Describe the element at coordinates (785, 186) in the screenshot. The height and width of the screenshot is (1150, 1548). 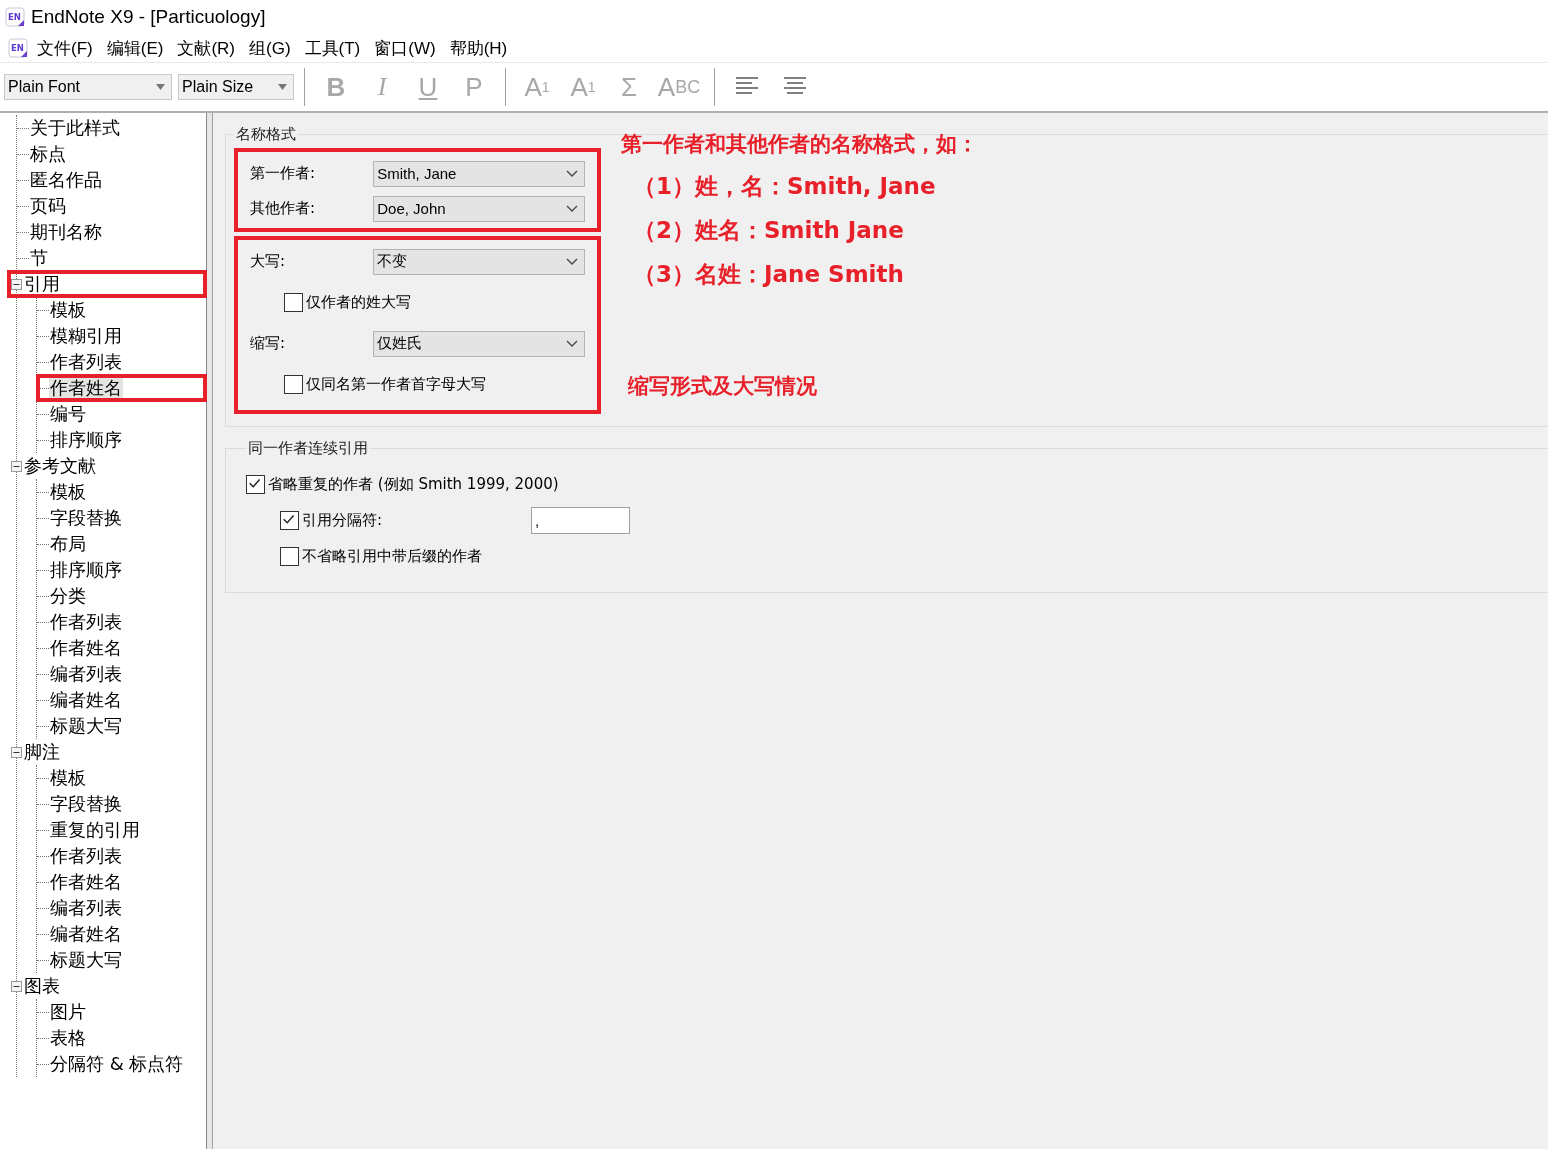
I see `annotation-example: （1）姓，名：Smith, Jane` at that location.